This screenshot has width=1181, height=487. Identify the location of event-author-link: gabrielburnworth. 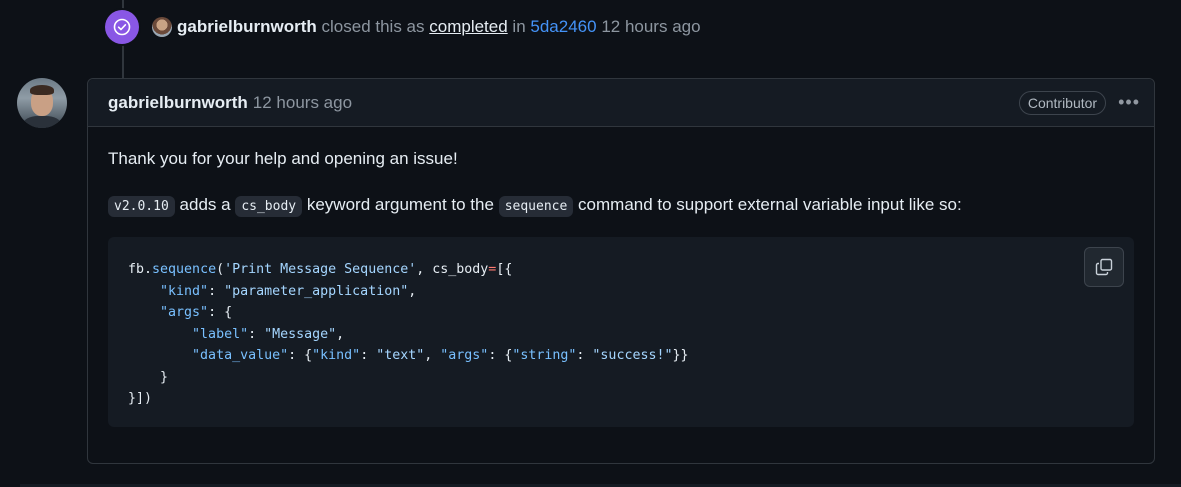
(247, 26).